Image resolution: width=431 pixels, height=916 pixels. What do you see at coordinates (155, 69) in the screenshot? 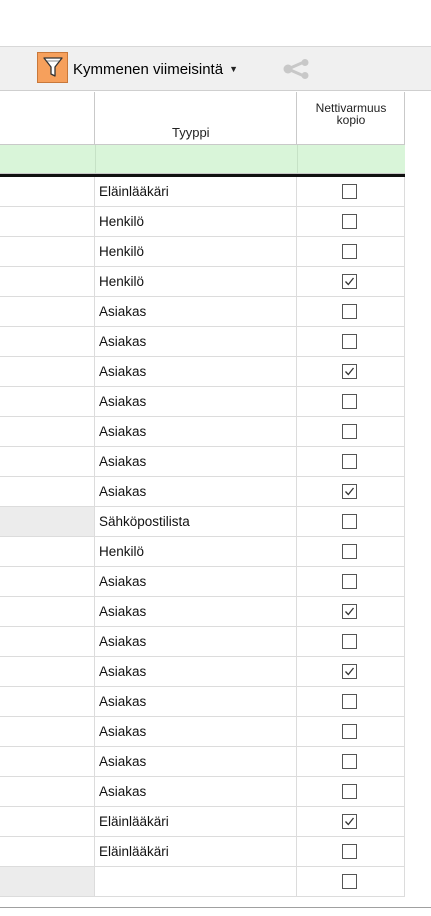
I see `view-selector-dropdown: Kymmenen viimeisintä ▼` at bounding box center [155, 69].